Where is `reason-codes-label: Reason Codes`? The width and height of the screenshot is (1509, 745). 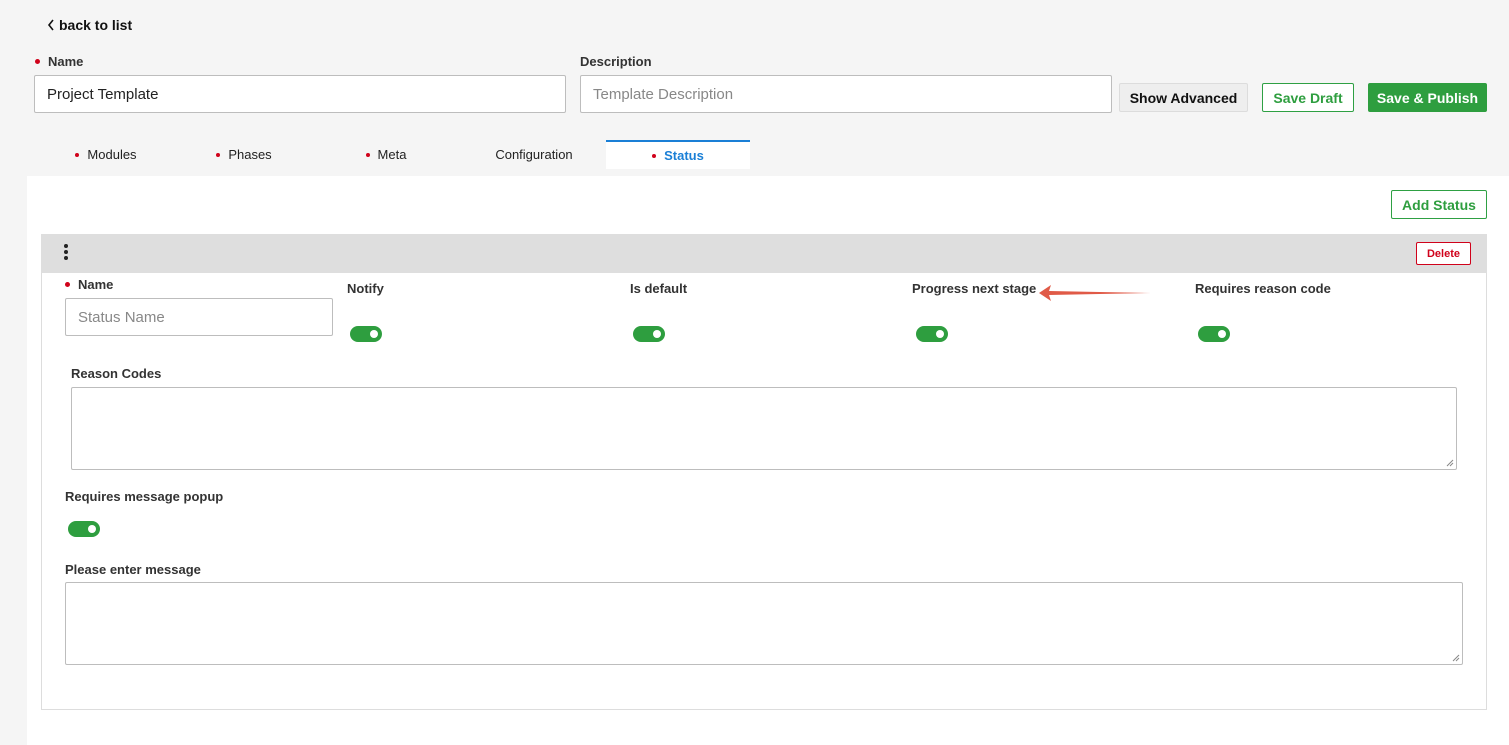 reason-codes-label: Reason Codes is located at coordinates (116, 373).